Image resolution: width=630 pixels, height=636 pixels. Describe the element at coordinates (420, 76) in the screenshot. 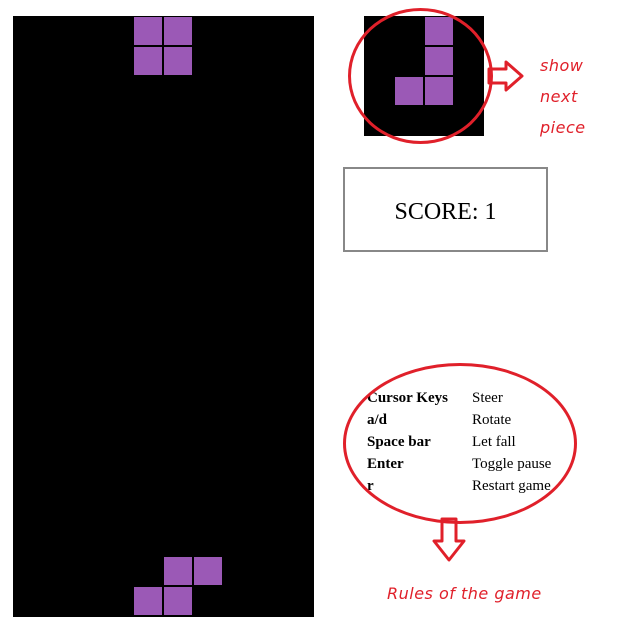

I see `next-piece-highlight-ellipse` at that location.